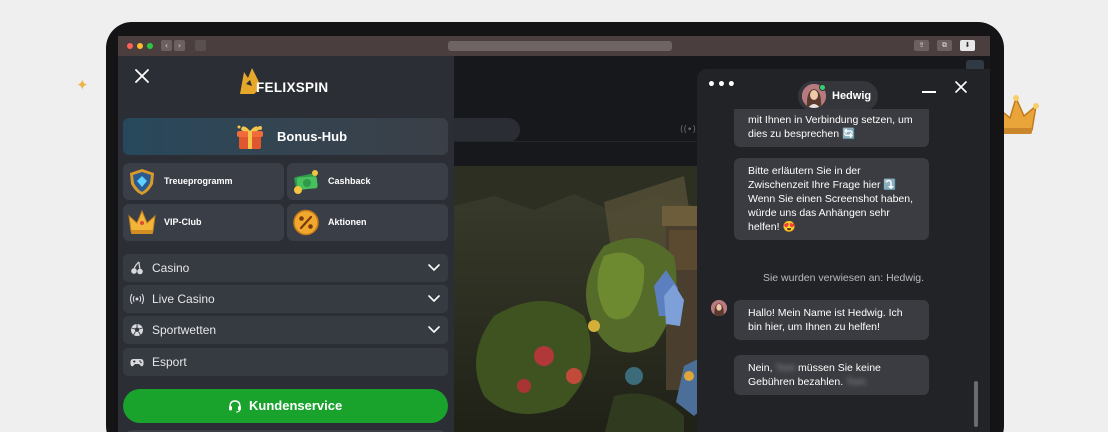 The height and width of the screenshot is (432, 1108). I want to click on menu-item-label: Esport, so click(169, 362).